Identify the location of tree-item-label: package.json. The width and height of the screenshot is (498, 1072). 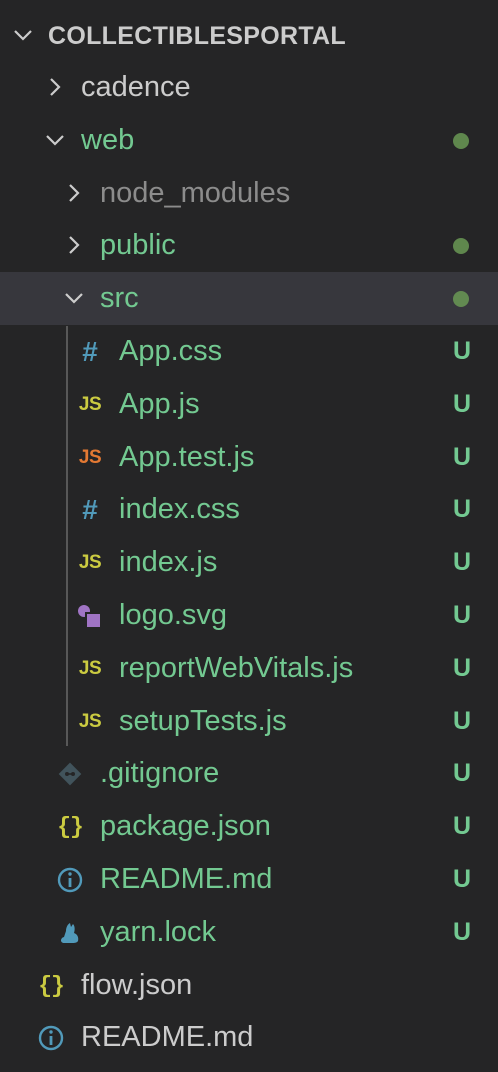
(185, 826).